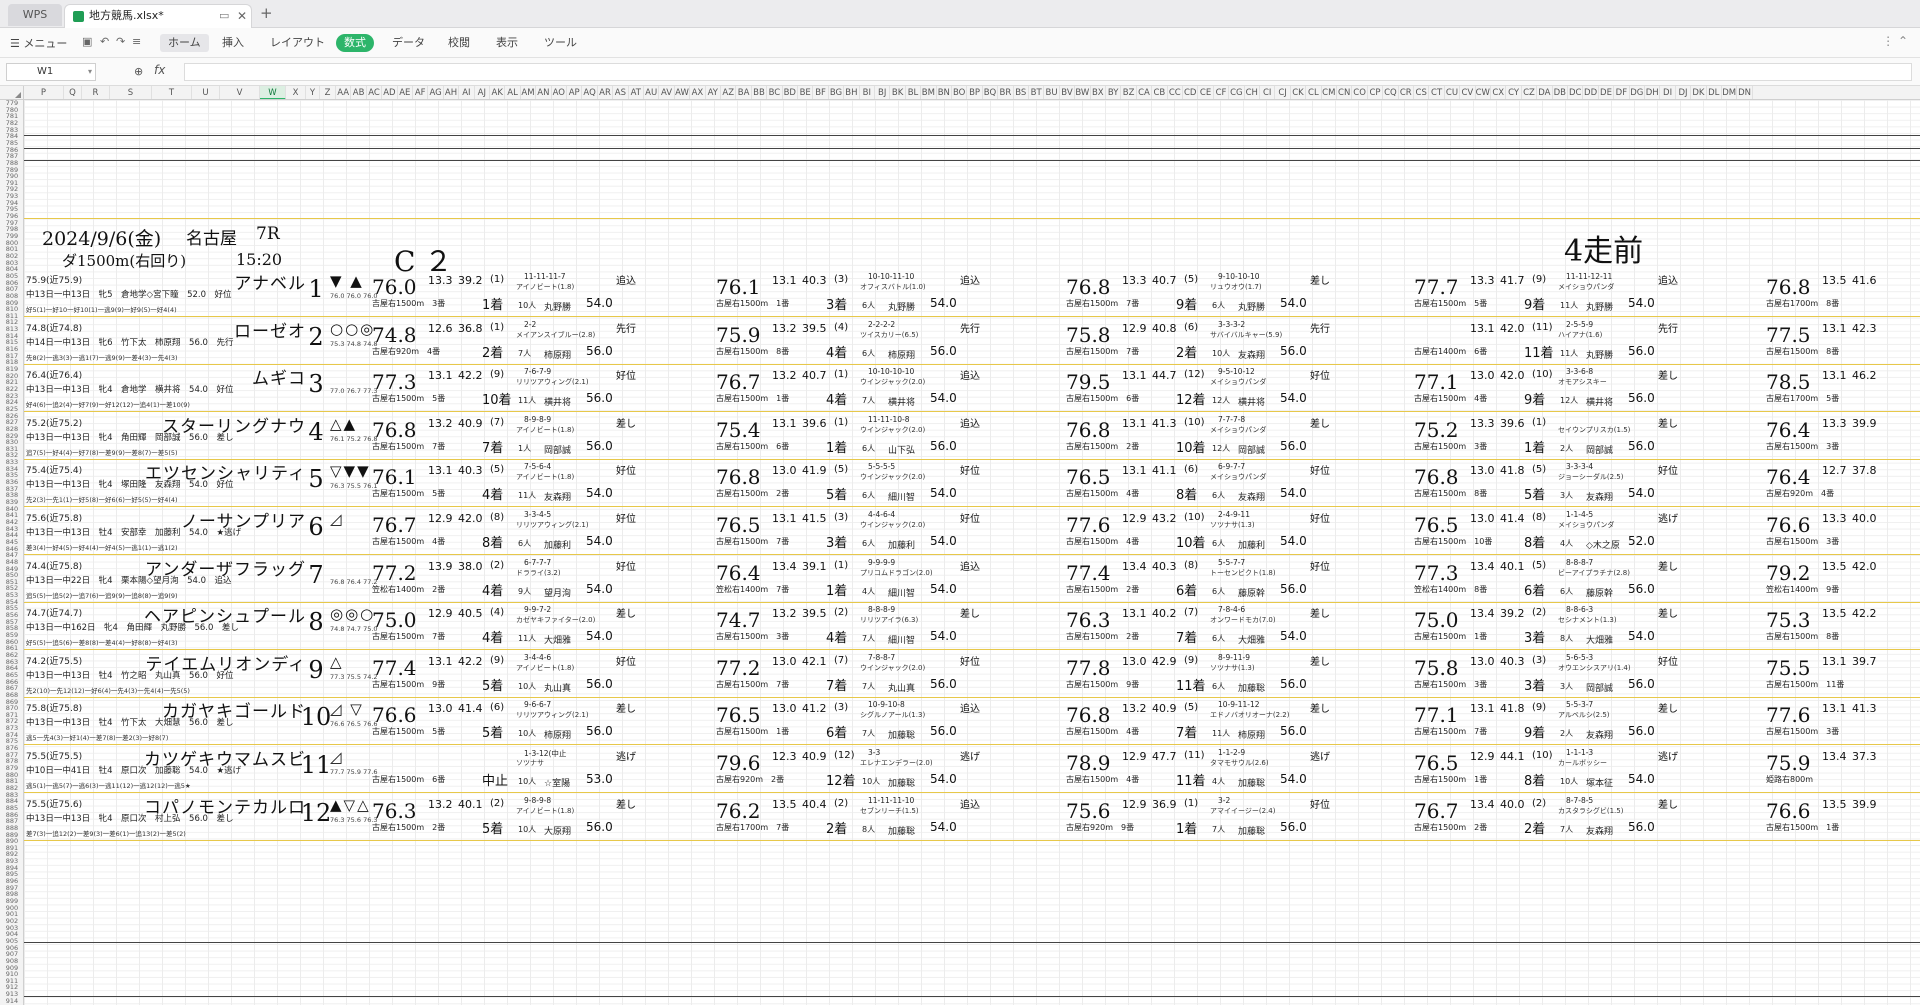  What do you see at coordinates (1191, 92) in the screenshot?
I see `column-header-cd: CD` at bounding box center [1191, 92].